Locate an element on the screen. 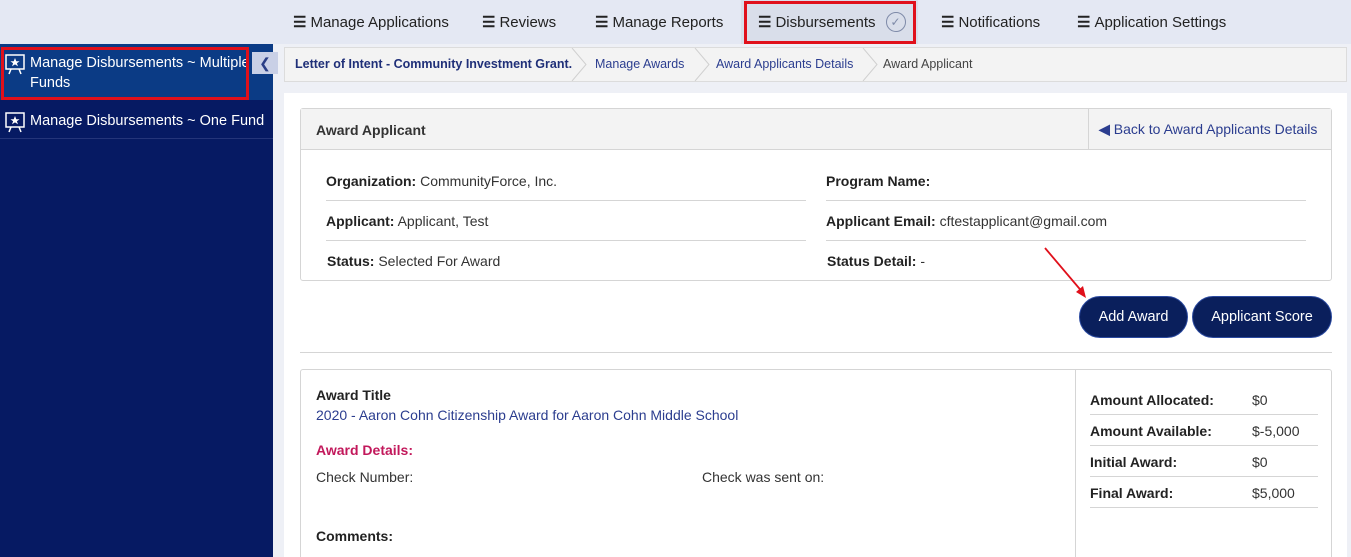 This screenshot has width=1351, height=557. program-name-field: Program Name: is located at coordinates (878, 181).